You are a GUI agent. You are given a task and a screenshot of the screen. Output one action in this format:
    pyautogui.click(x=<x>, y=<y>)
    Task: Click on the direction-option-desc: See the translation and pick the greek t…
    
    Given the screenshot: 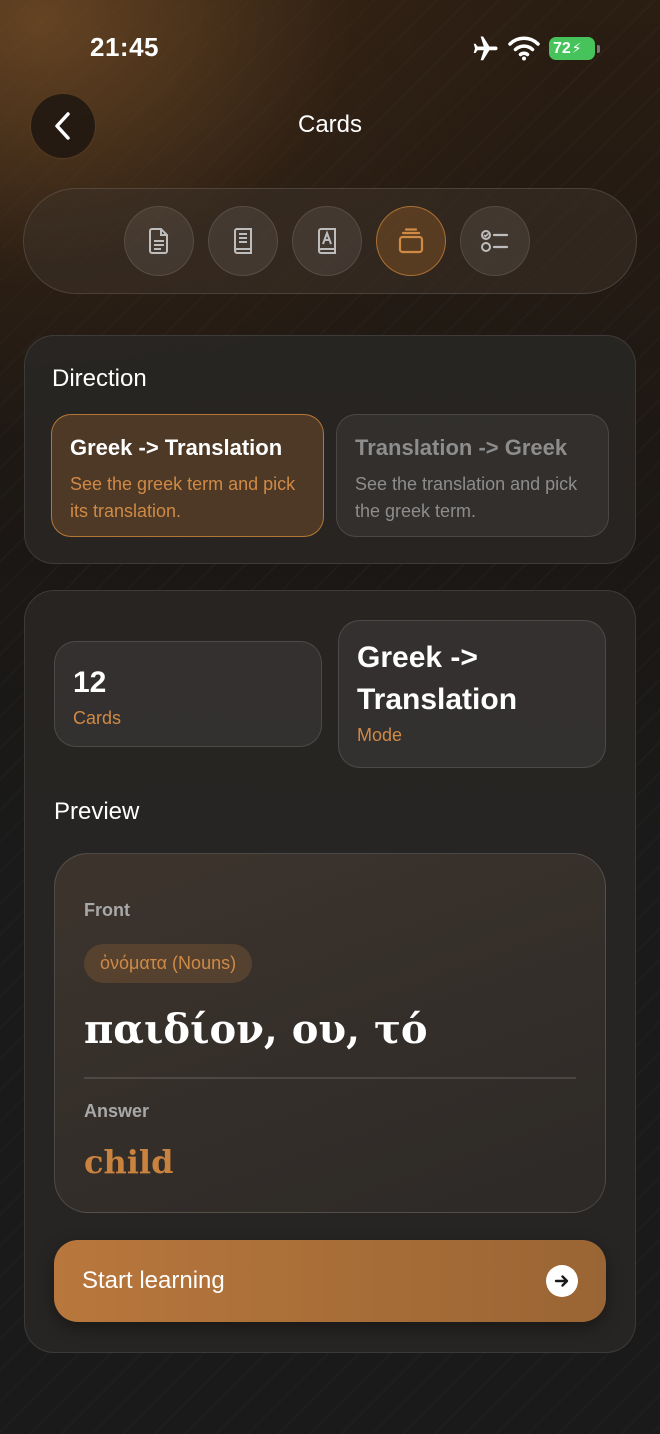 What is the action you would take?
    pyautogui.click(x=466, y=497)
    